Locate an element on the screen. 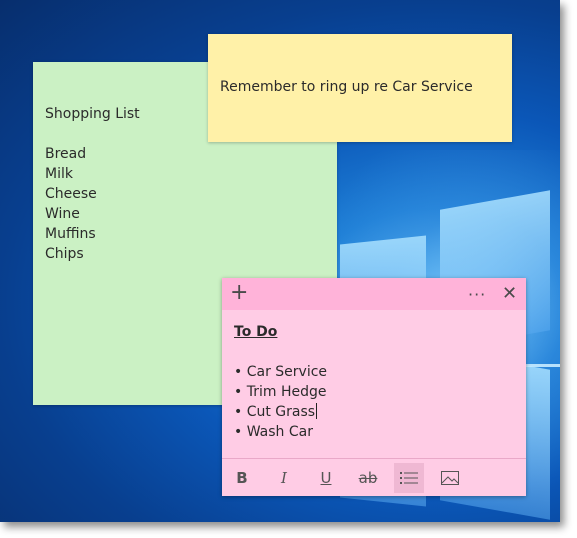  image-icon is located at coordinates (450, 478).